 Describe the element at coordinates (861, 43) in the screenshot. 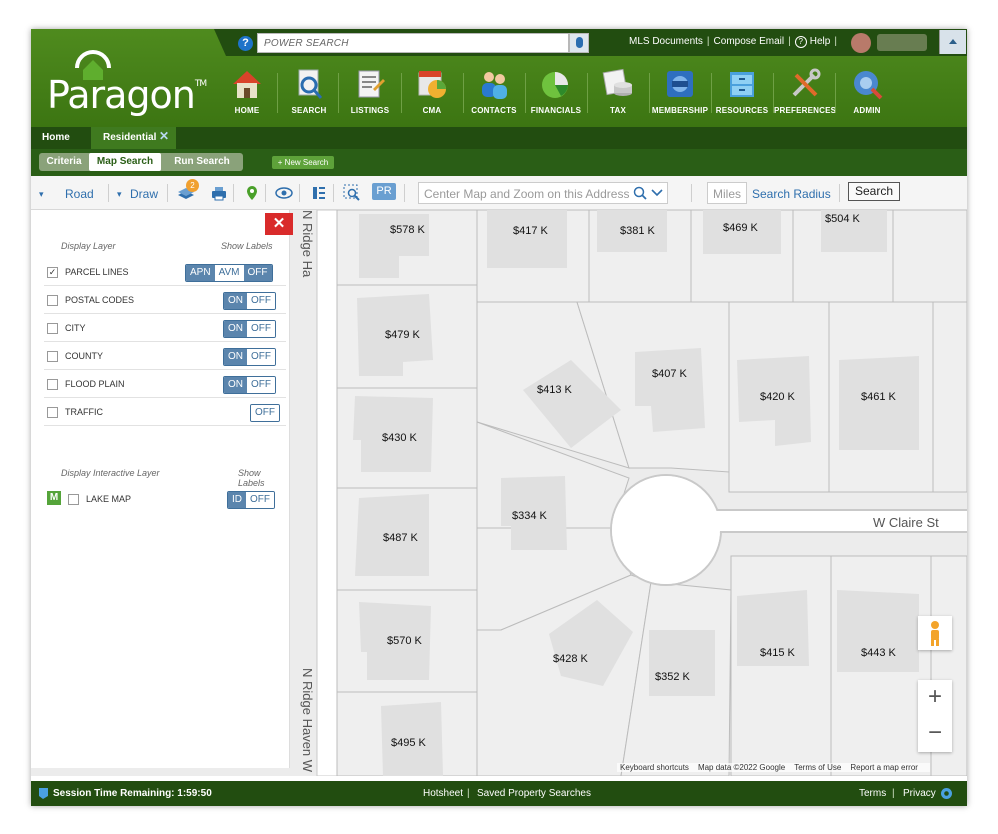

I see `avatar` at that location.